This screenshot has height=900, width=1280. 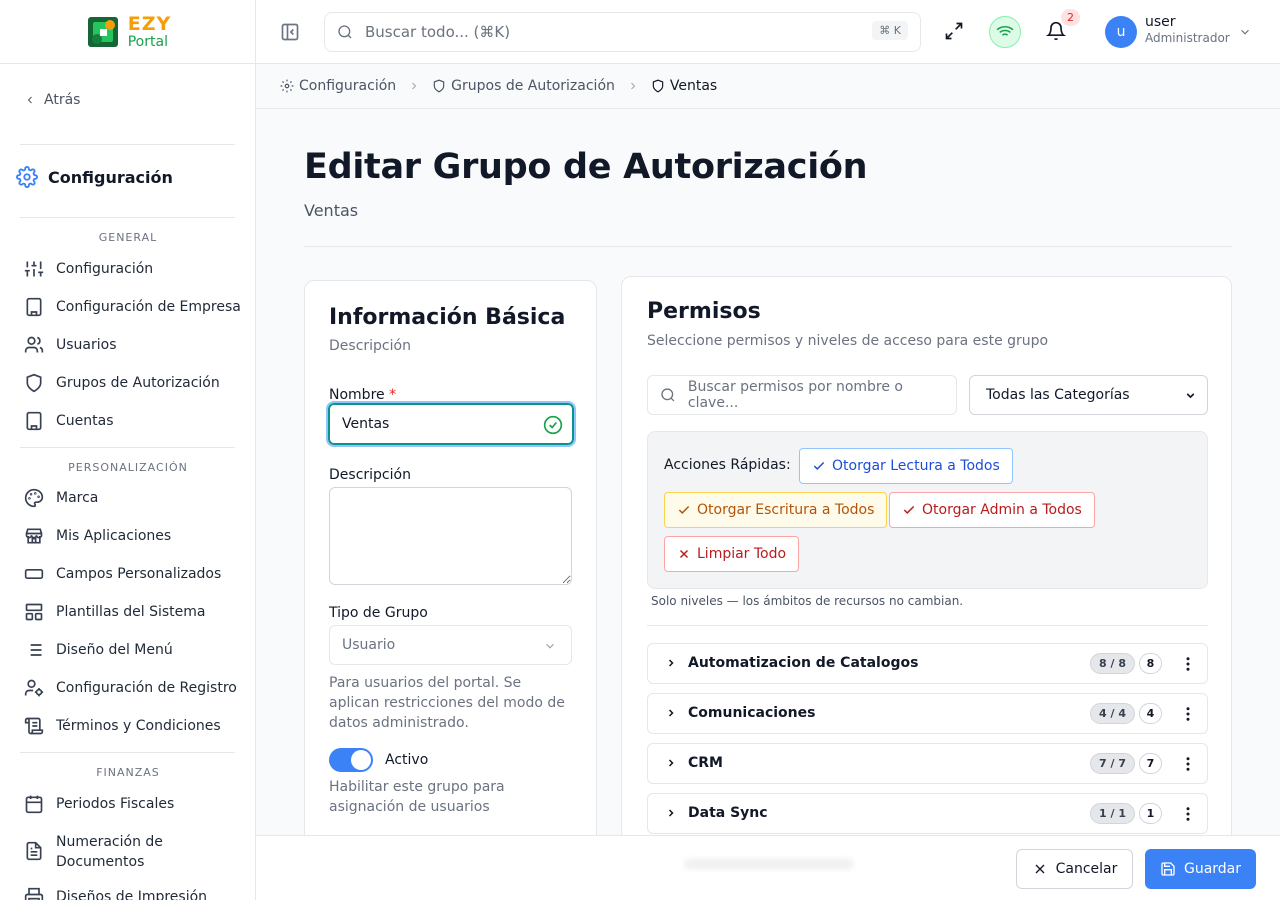 I want to click on sidebar-item-label: Configuración de Empresa, so click(x=148, y=307).